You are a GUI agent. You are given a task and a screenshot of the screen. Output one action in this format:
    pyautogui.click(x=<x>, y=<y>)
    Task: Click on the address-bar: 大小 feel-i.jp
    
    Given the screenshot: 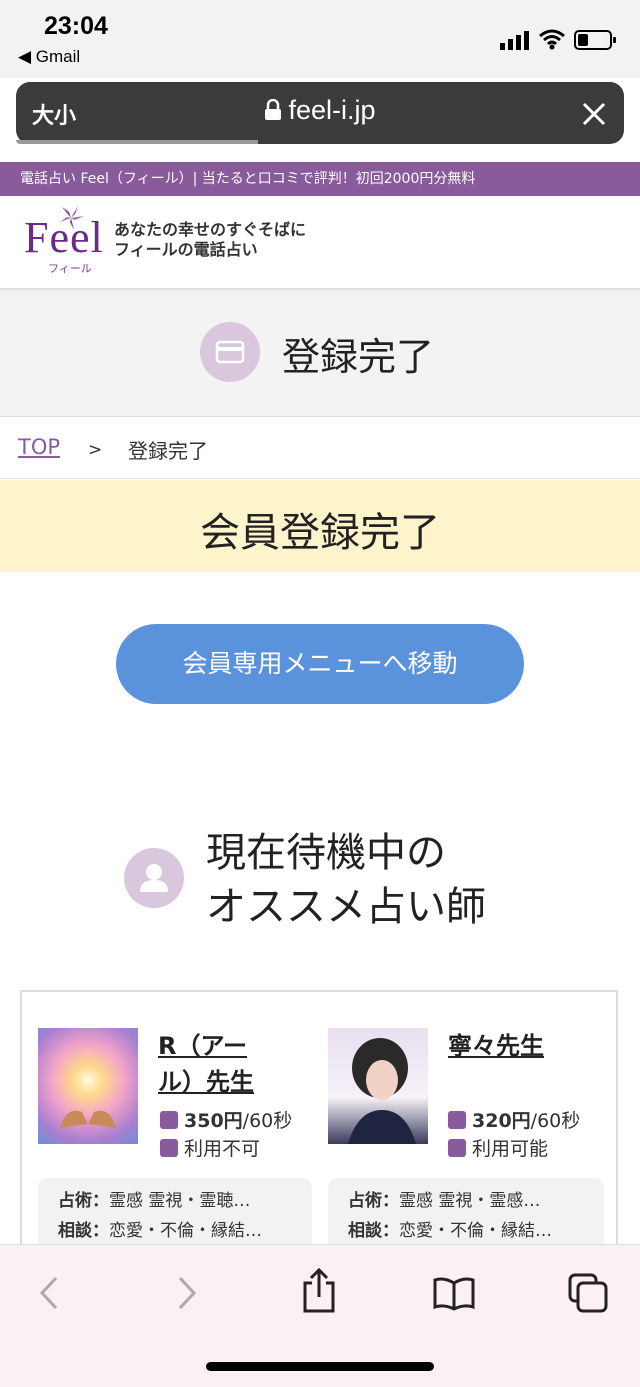 What is the action you would take?
    pyautogui.click(x=320, y=113)
    